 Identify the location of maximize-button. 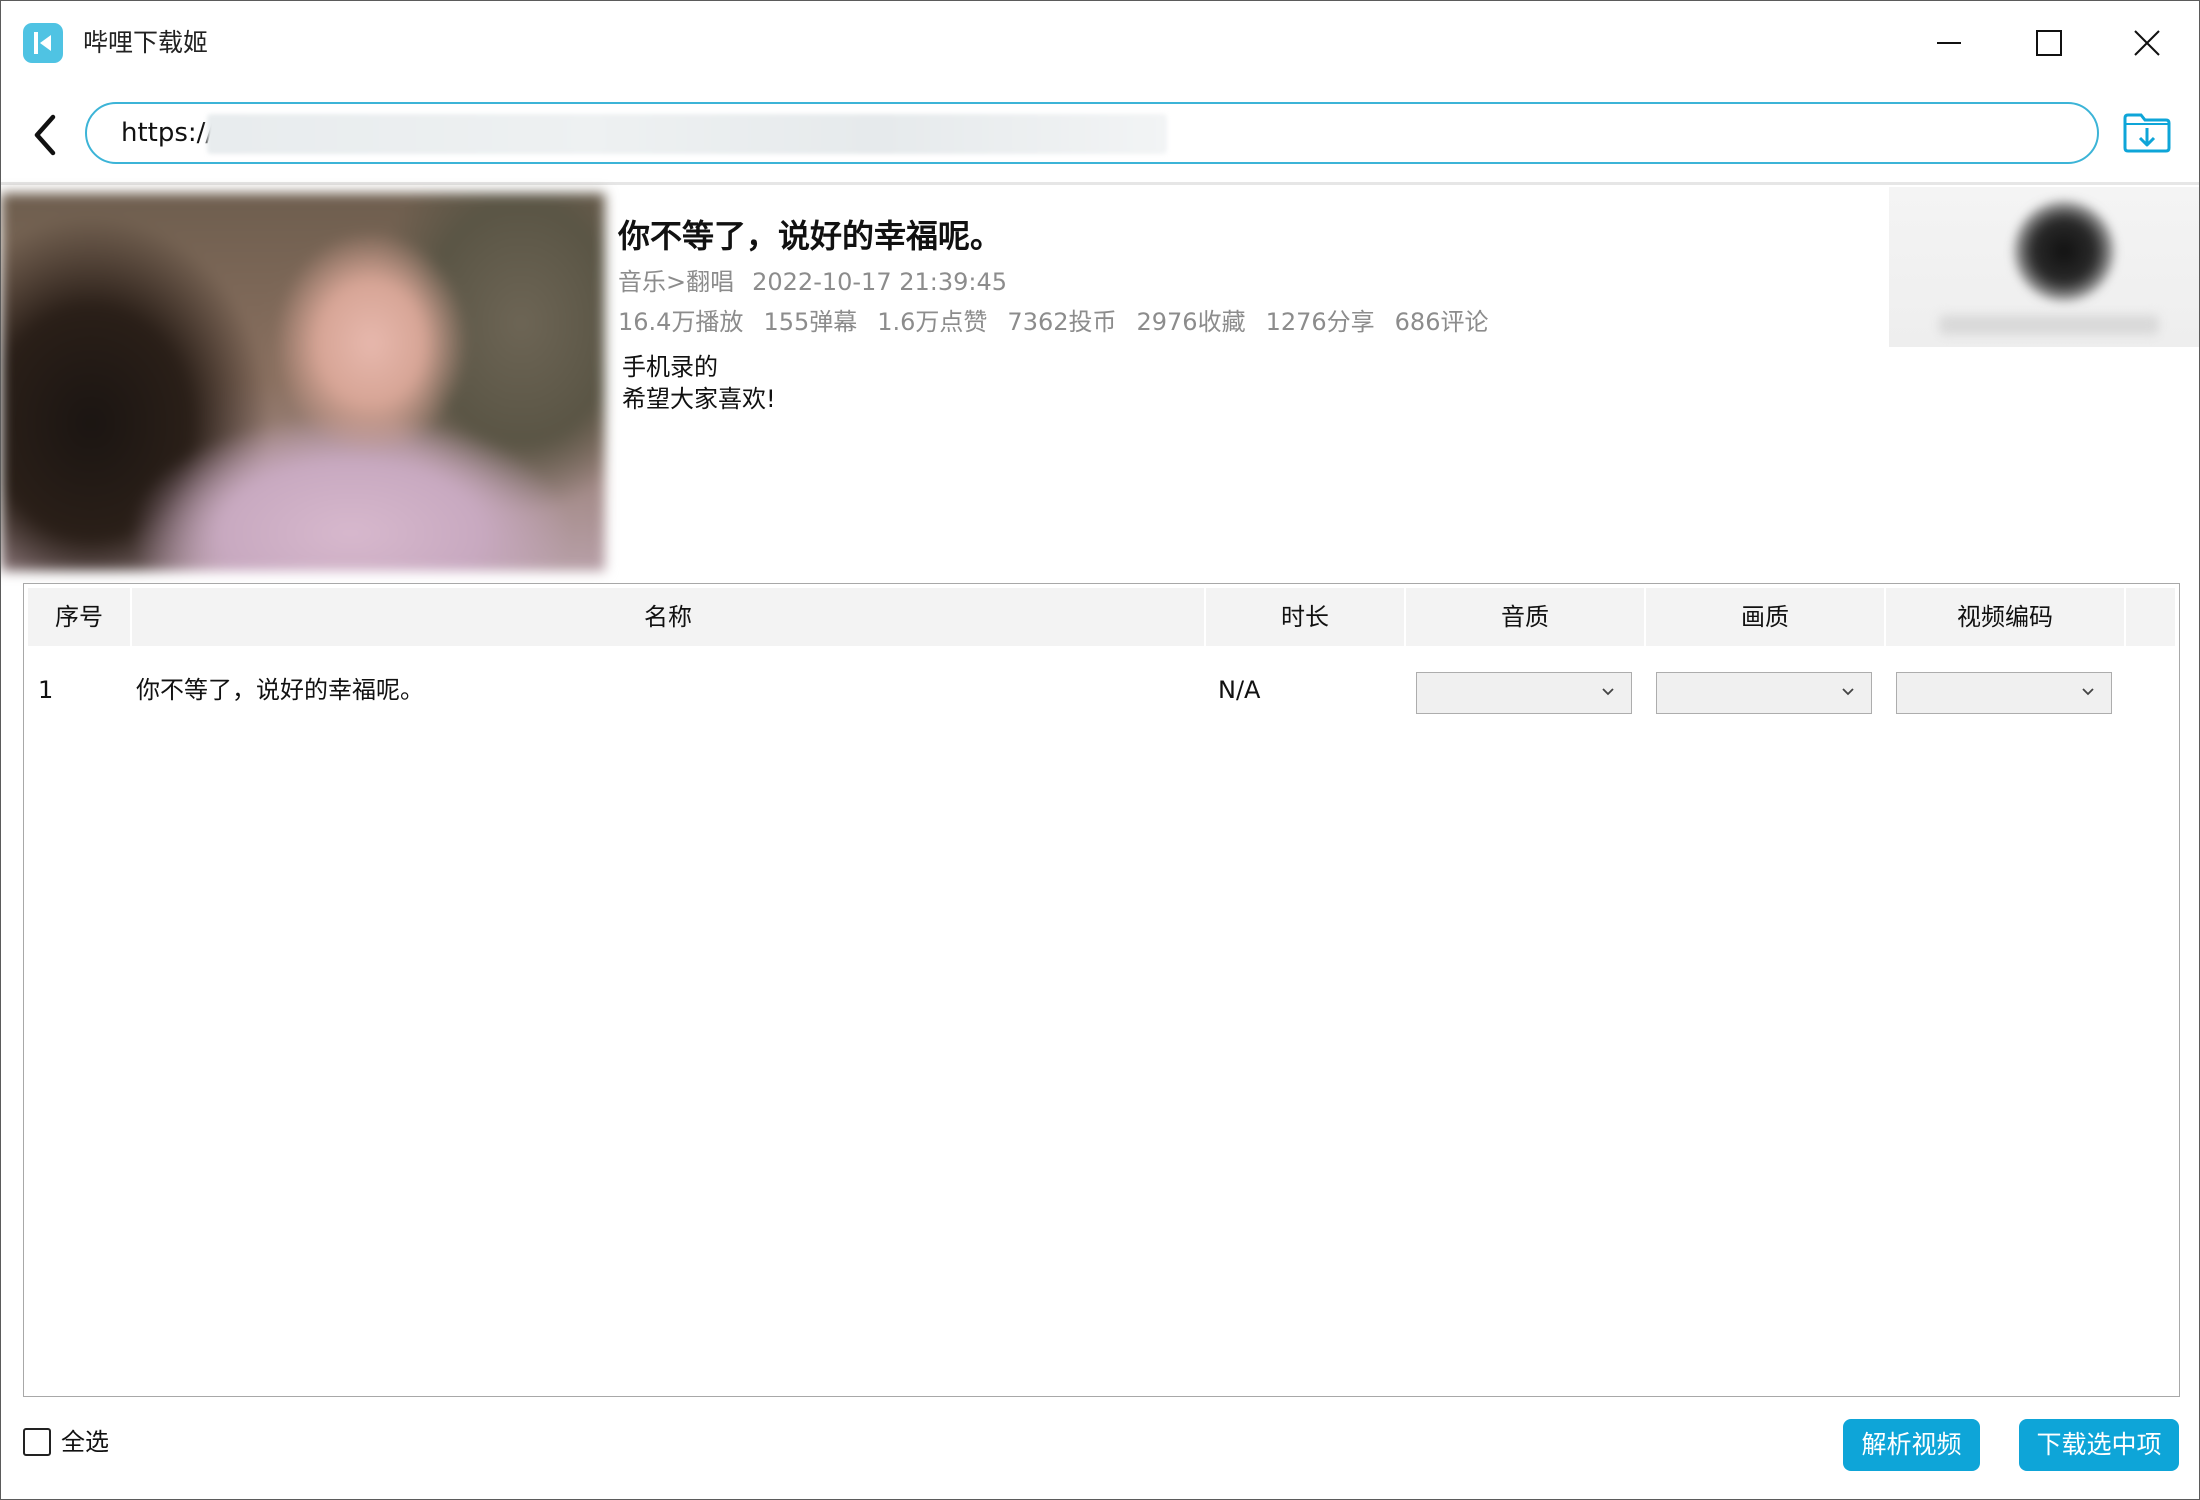
(2049, 43).